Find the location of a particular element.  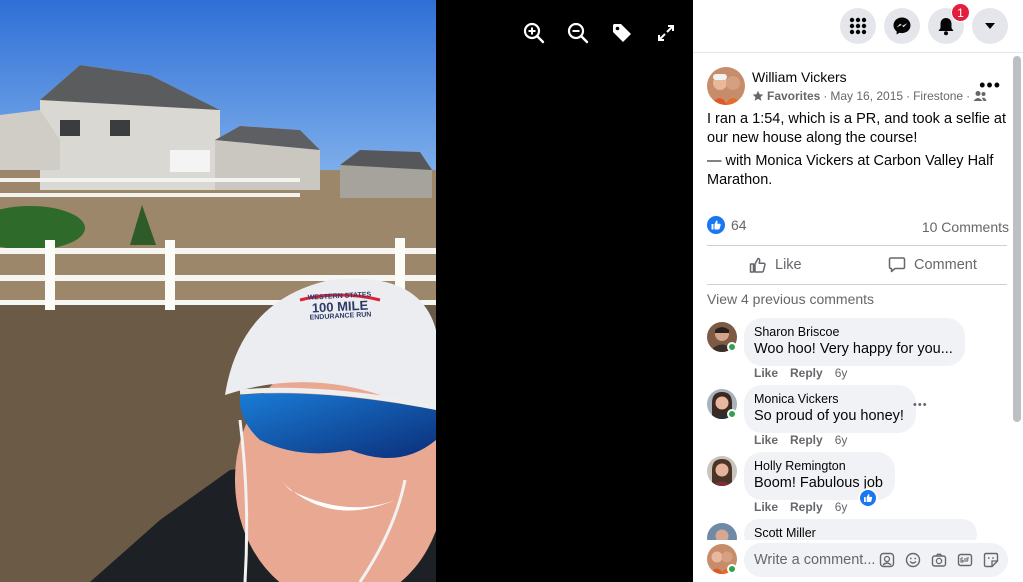

post-actions: Like Comment is located at coordinates (857, 265).